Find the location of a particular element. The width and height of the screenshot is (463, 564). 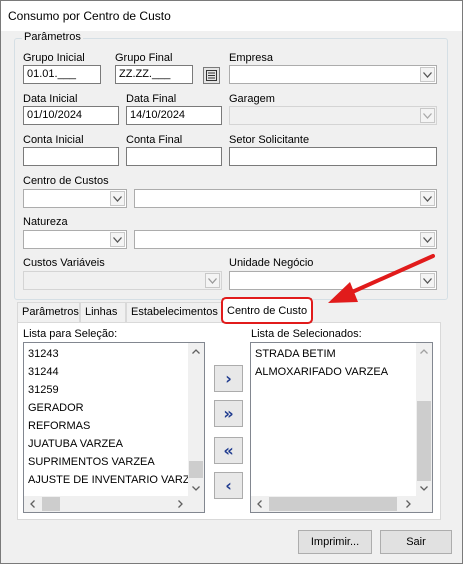

add-all-button: » is located at coordinates (228, 413).